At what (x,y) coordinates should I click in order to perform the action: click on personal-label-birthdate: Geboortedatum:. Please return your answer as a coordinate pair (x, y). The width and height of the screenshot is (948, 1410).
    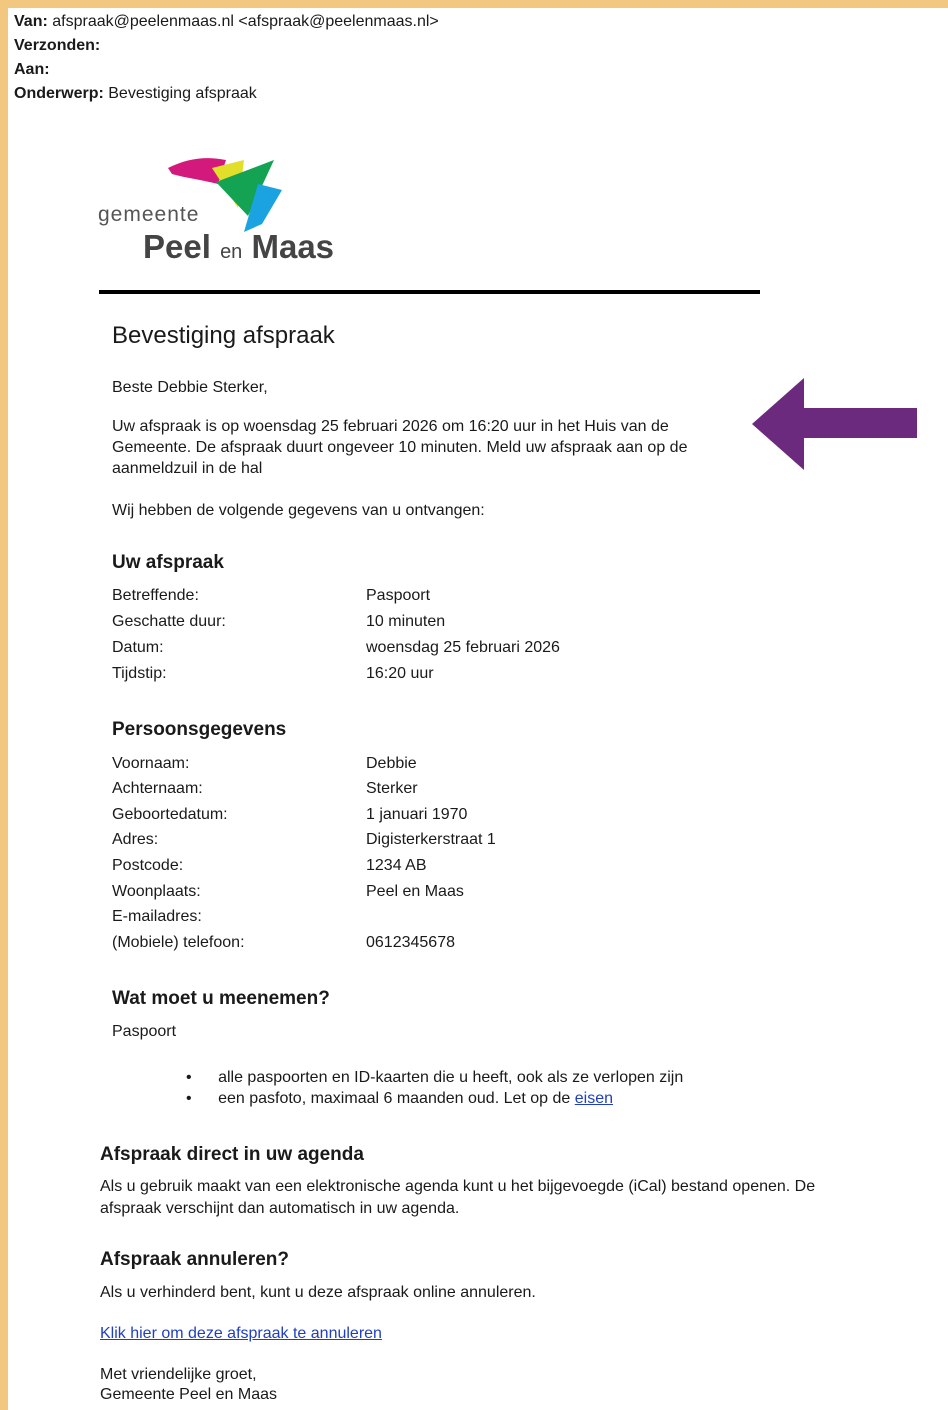
    Looking at the image, I should click on (170, 814).